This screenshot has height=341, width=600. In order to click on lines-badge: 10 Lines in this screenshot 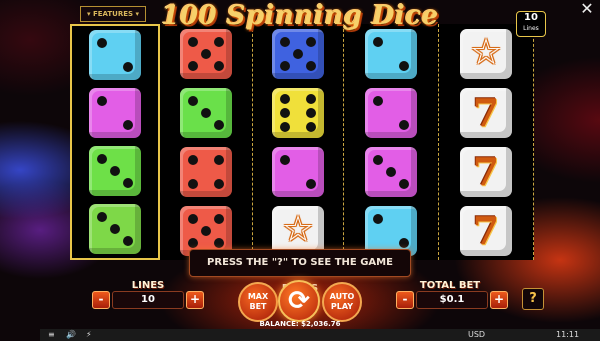, I will do `click(531, 24)`.